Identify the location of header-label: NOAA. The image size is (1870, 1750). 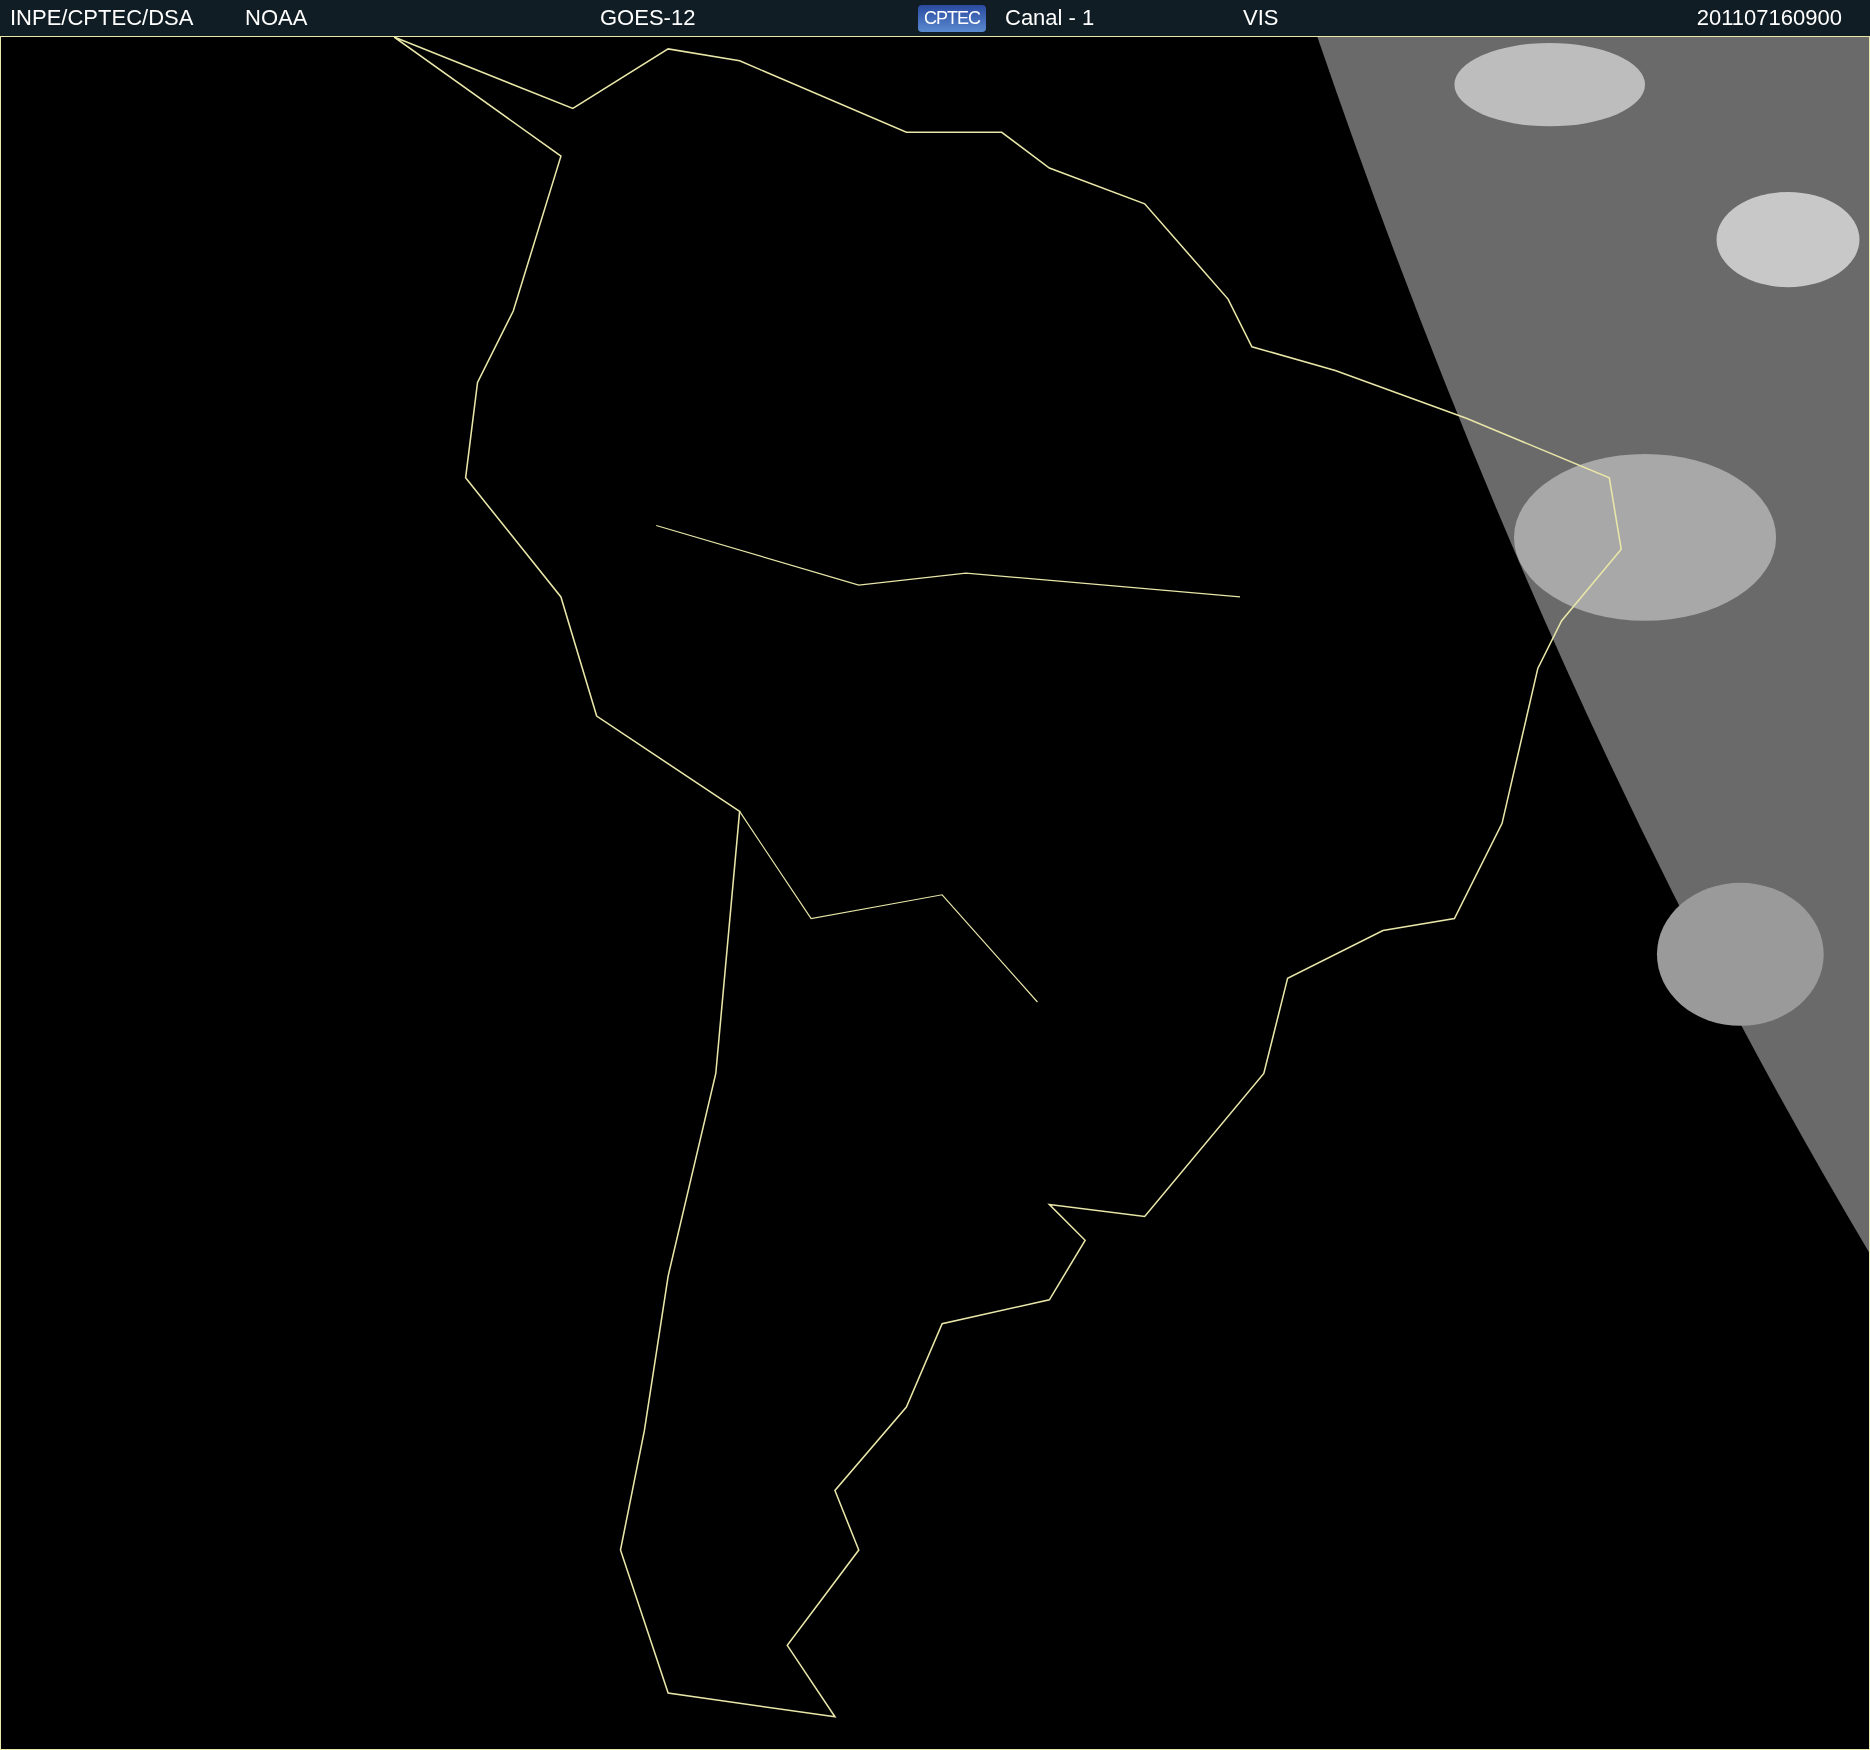
(276, 18).